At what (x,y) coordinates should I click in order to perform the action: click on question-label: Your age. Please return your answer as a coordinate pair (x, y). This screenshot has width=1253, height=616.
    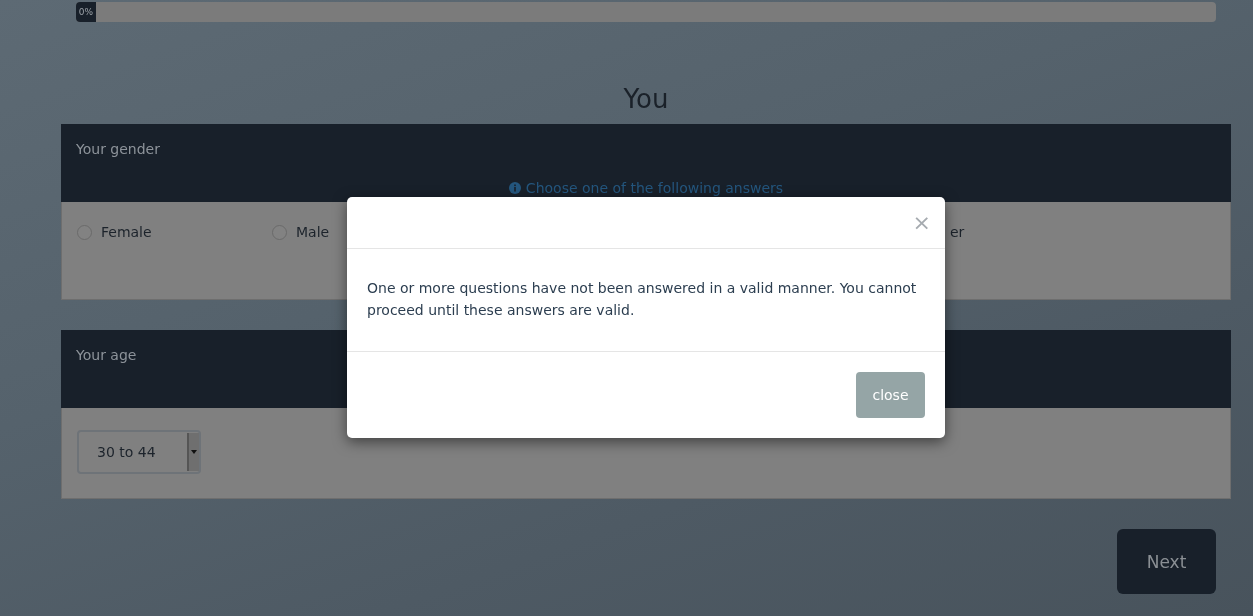
    Looking at the image, I should click on (106, 355).